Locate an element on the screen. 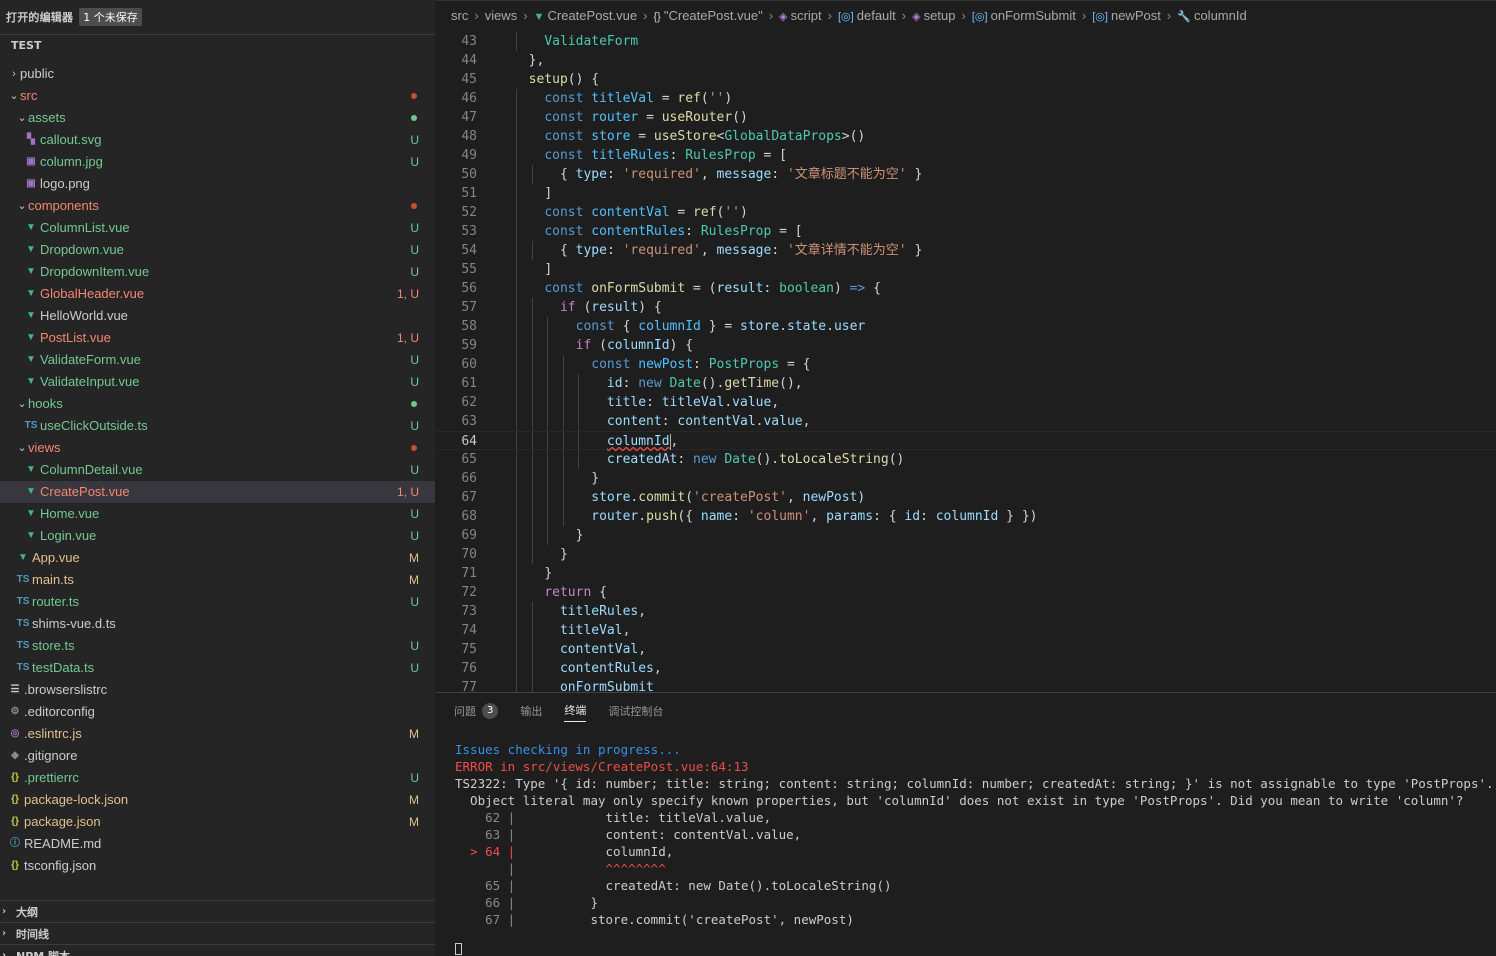 The height and width of the screenshot is (956, 1496). code-text: return { is located at coordinates (542, 592).